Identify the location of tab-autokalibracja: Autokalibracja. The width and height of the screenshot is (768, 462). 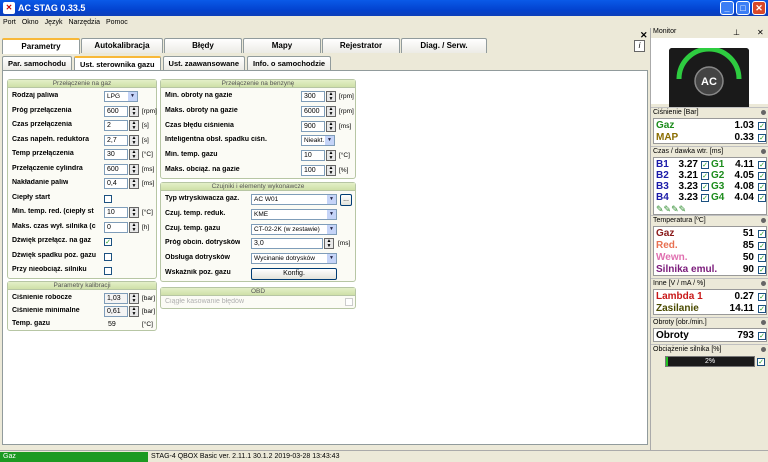
(122, 45).